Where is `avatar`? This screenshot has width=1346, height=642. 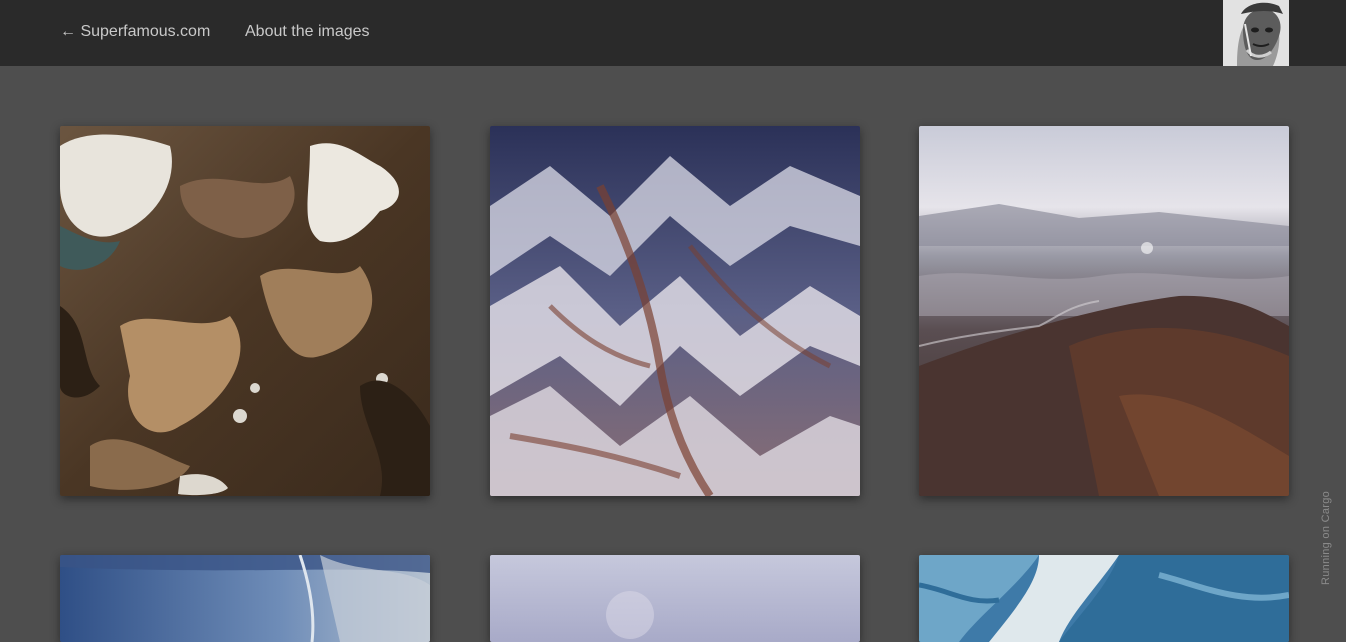 avatar is located at coordinates (1256, 33).